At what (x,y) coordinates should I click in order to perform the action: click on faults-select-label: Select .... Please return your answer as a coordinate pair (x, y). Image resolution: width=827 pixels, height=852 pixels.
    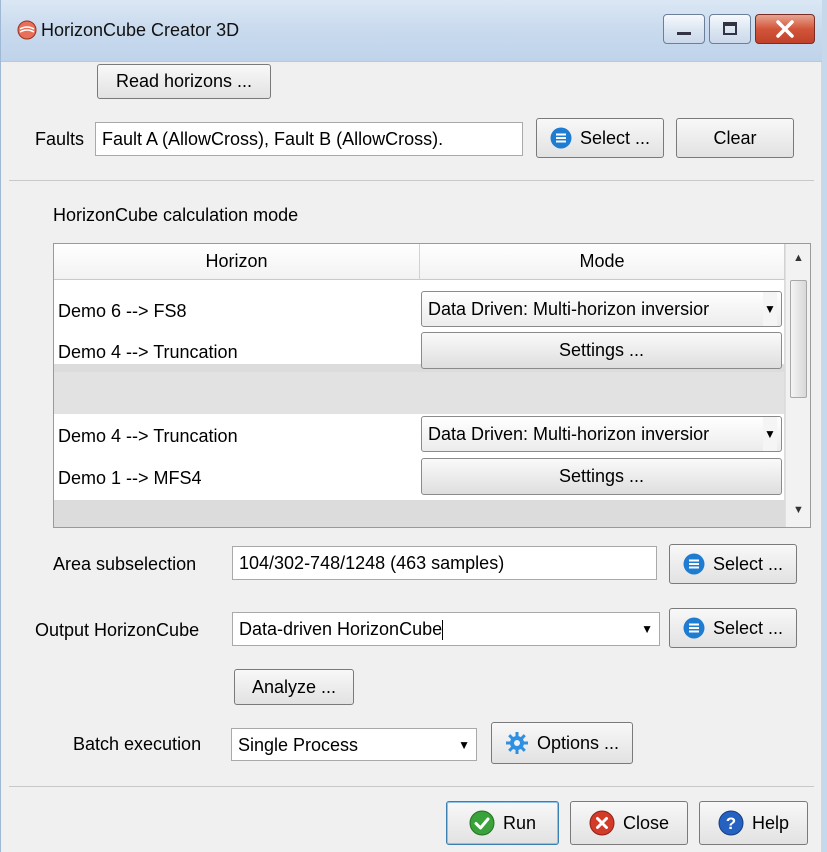
    Looking at the image, I should click on (615, 137).